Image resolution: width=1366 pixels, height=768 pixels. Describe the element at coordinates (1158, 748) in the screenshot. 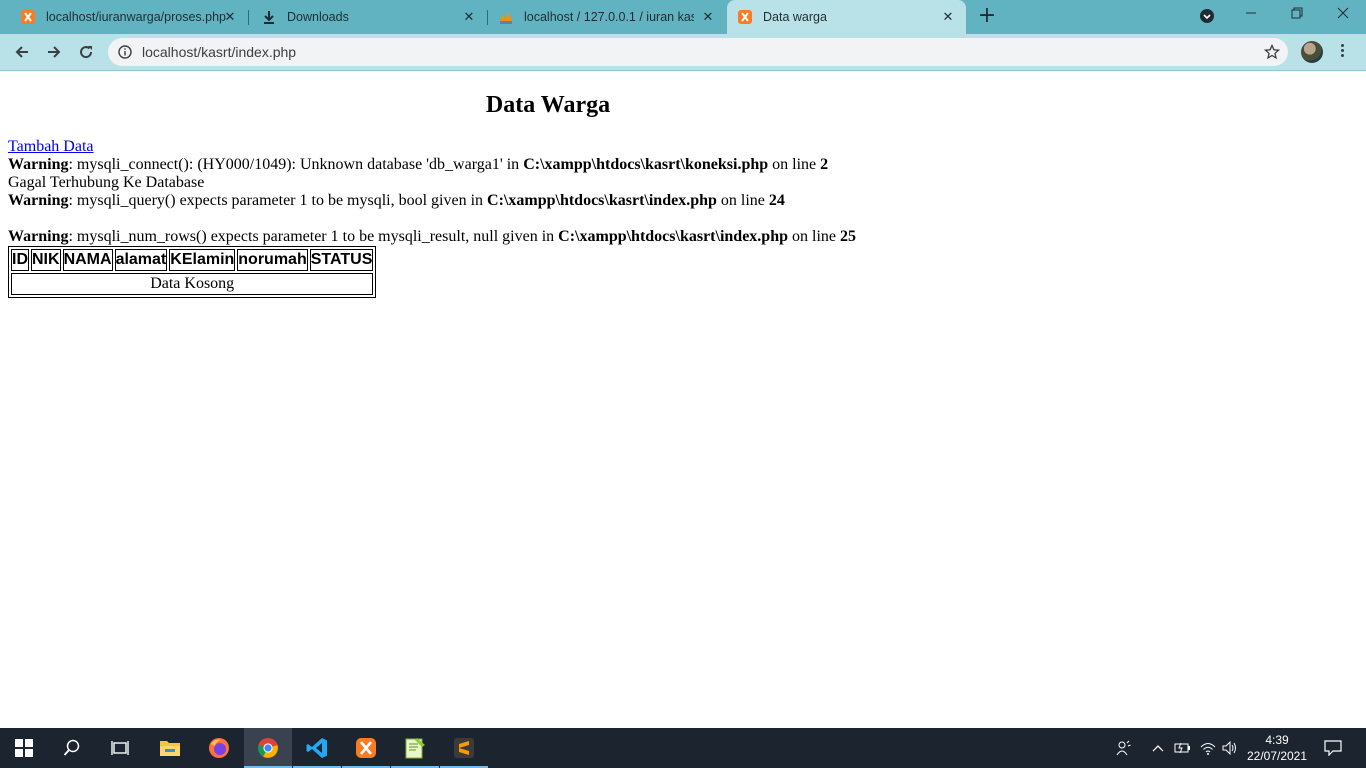

I see `show-hidden-icons-button` at that location.